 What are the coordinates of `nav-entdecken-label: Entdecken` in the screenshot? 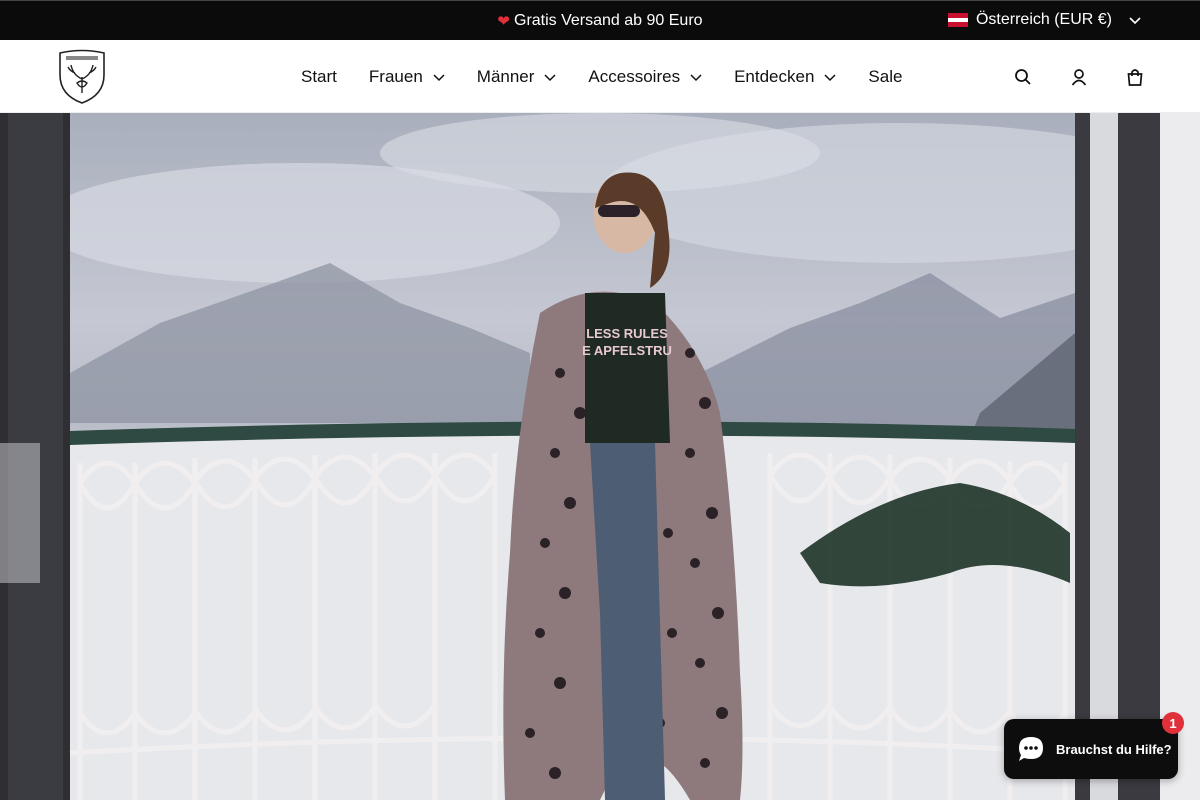 It's located at (774, 76).